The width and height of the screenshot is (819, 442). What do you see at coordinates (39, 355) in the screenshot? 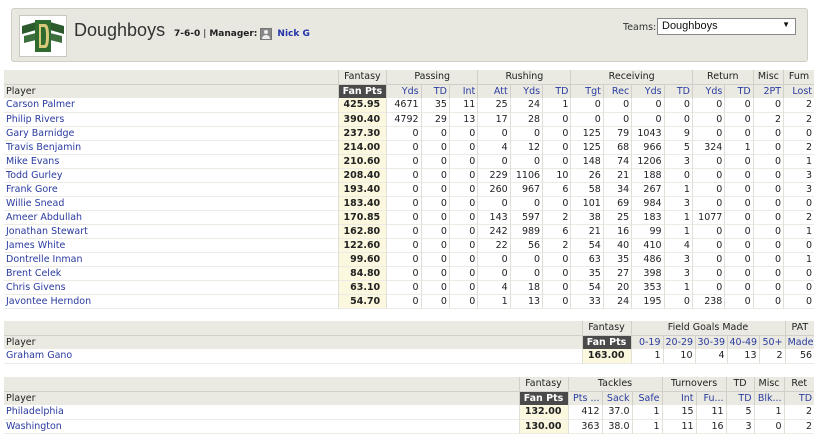
I see `player-link: Graham Gano` at bounding box center [39, 355].